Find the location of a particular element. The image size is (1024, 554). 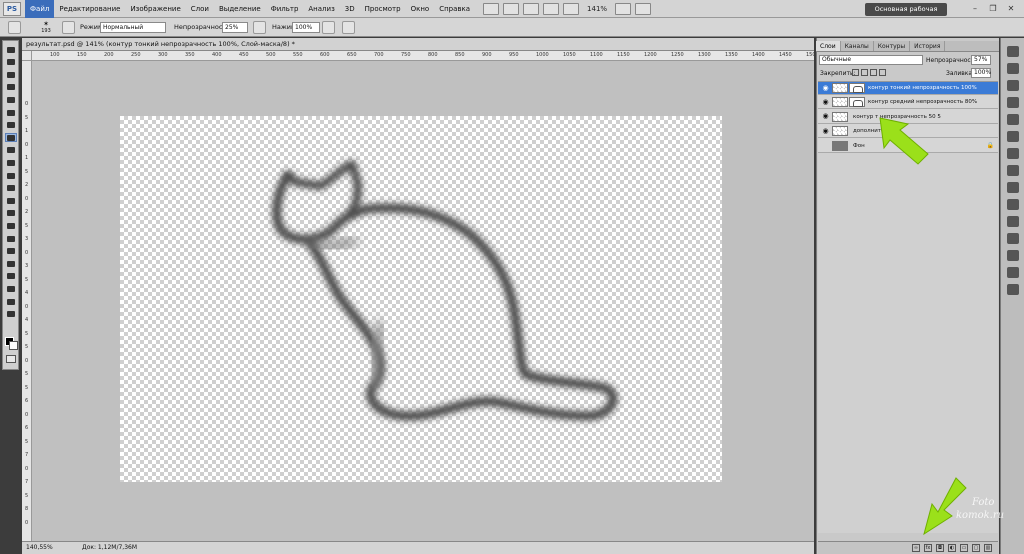

masks-icon is located at coordinates (1013, 85).